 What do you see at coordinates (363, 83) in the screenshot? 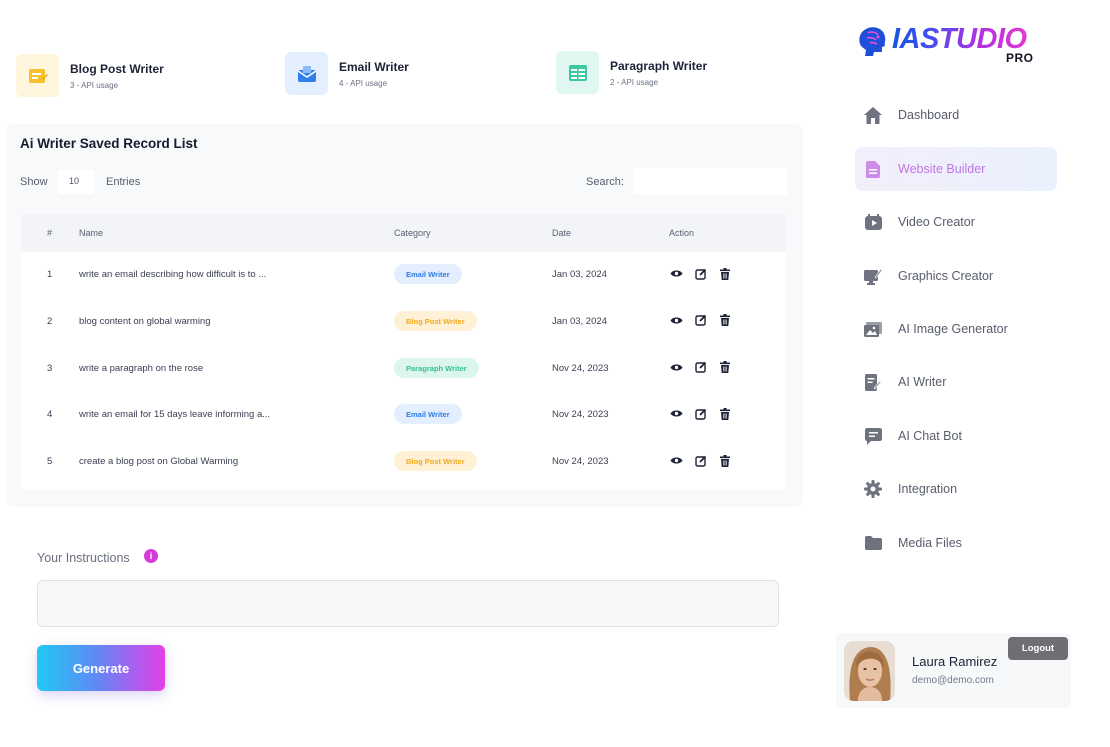
I see `stat-usage: 4 - API usage` at bounding box center [363, 83].